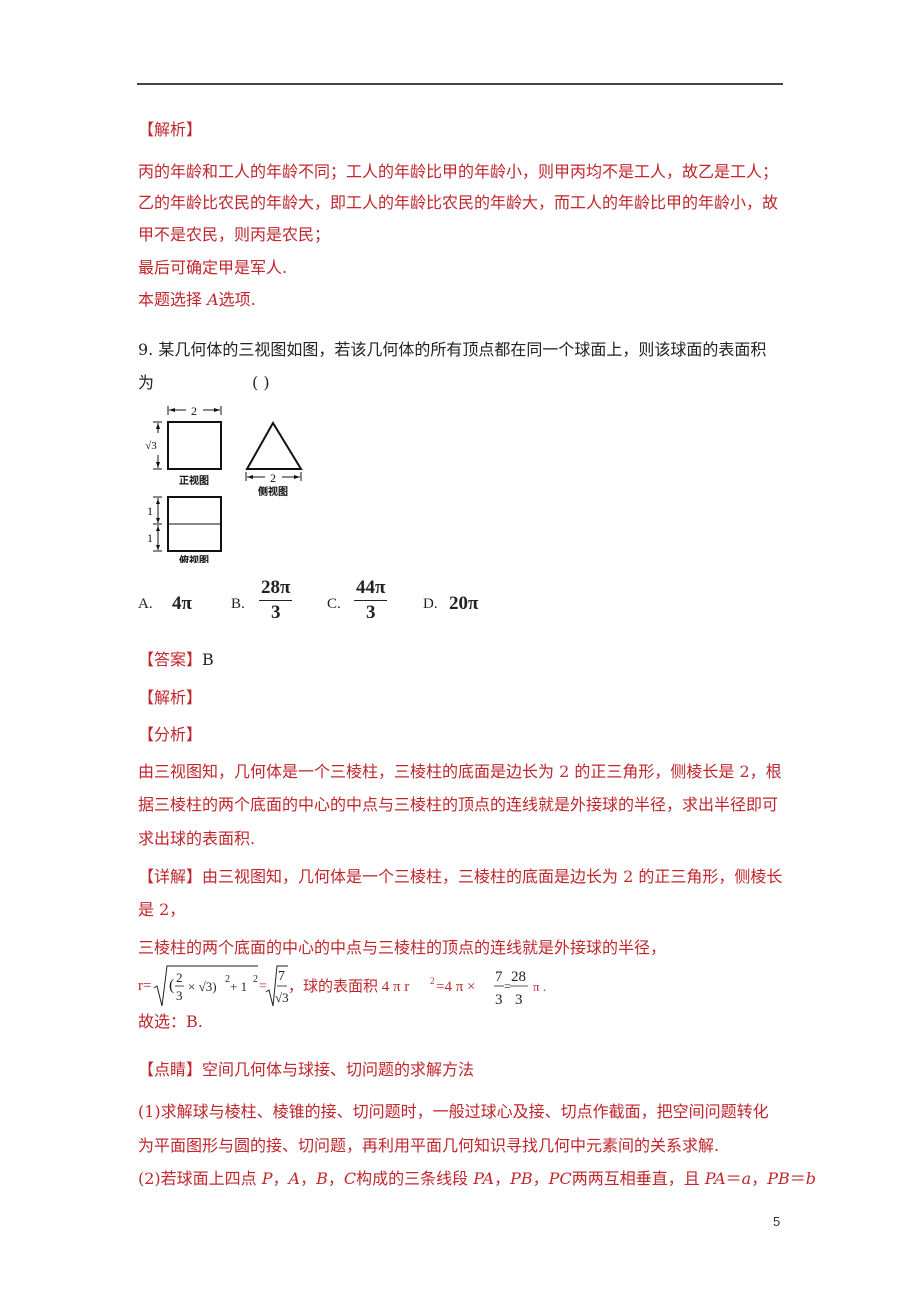 The height and width of the screenshot is (1302, 920). Describe the element at coordinates (267, 1178) in the screenshot. I see `math-variable: P` at that location.